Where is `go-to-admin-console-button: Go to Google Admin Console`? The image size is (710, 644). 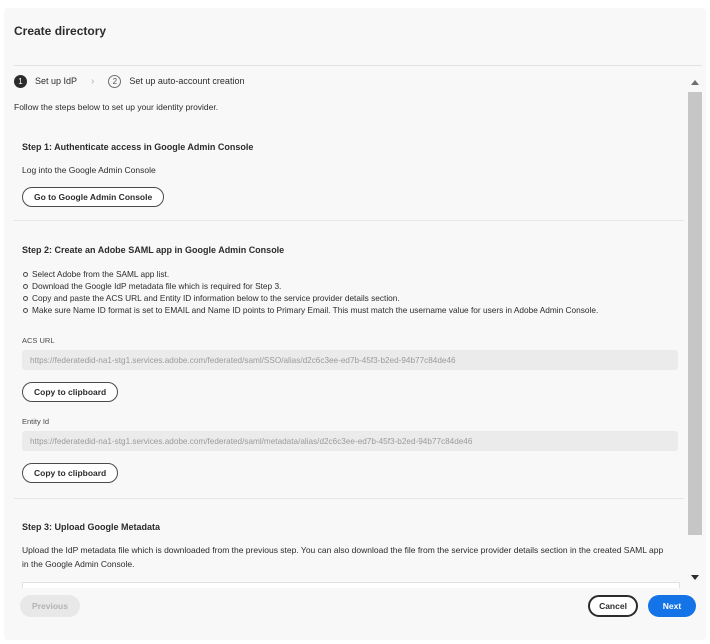 go-to-admin-console-button: Go to Google Admin Console is located at coordinates (93, 197).